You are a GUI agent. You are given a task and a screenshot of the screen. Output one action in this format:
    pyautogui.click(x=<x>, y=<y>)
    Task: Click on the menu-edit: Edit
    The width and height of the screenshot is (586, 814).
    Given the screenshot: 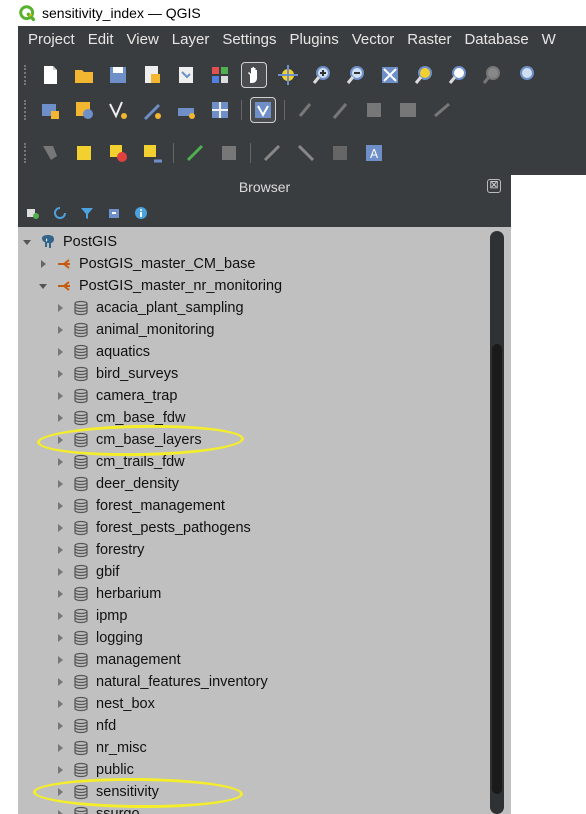 What is the action you would take?
    pyautogui.click(x=101, y=39)
    